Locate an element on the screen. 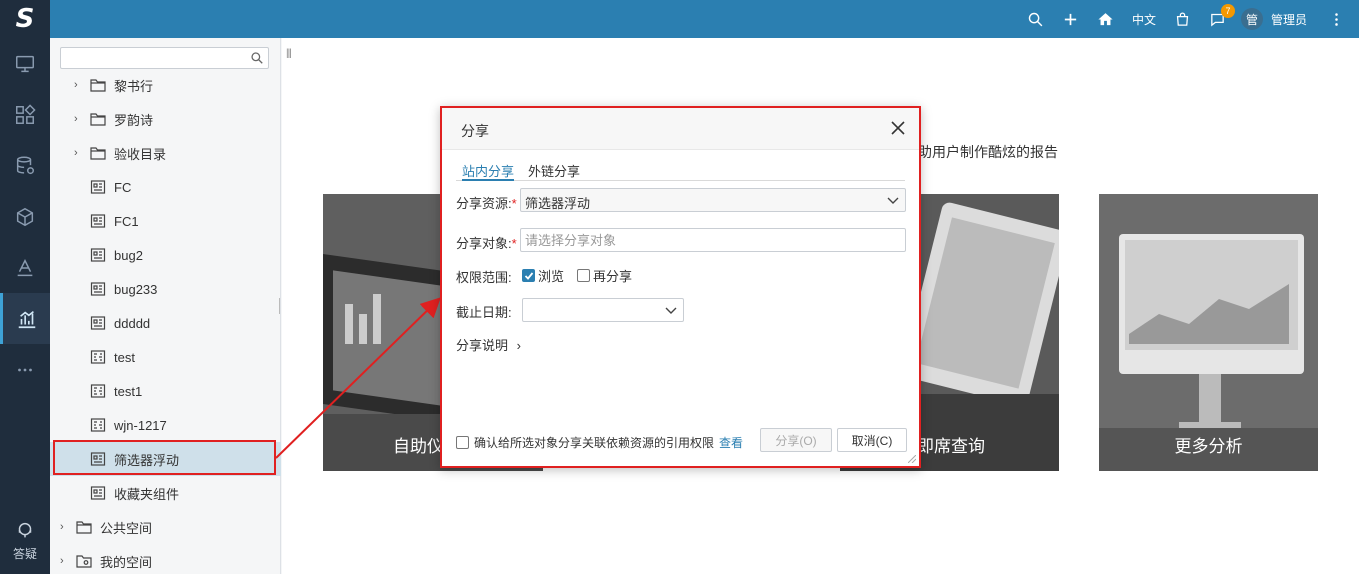  target-input is located at coordinates (713, 240).